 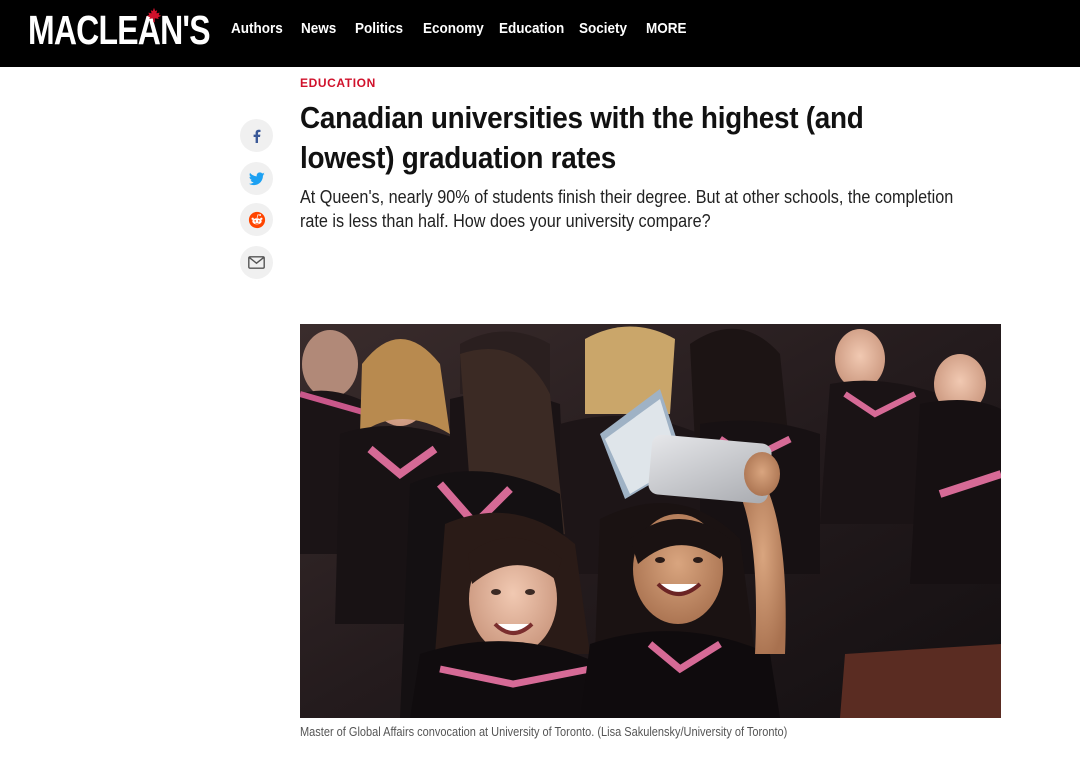 I want to click on reddit-share-button, so click(x=256, y=219).